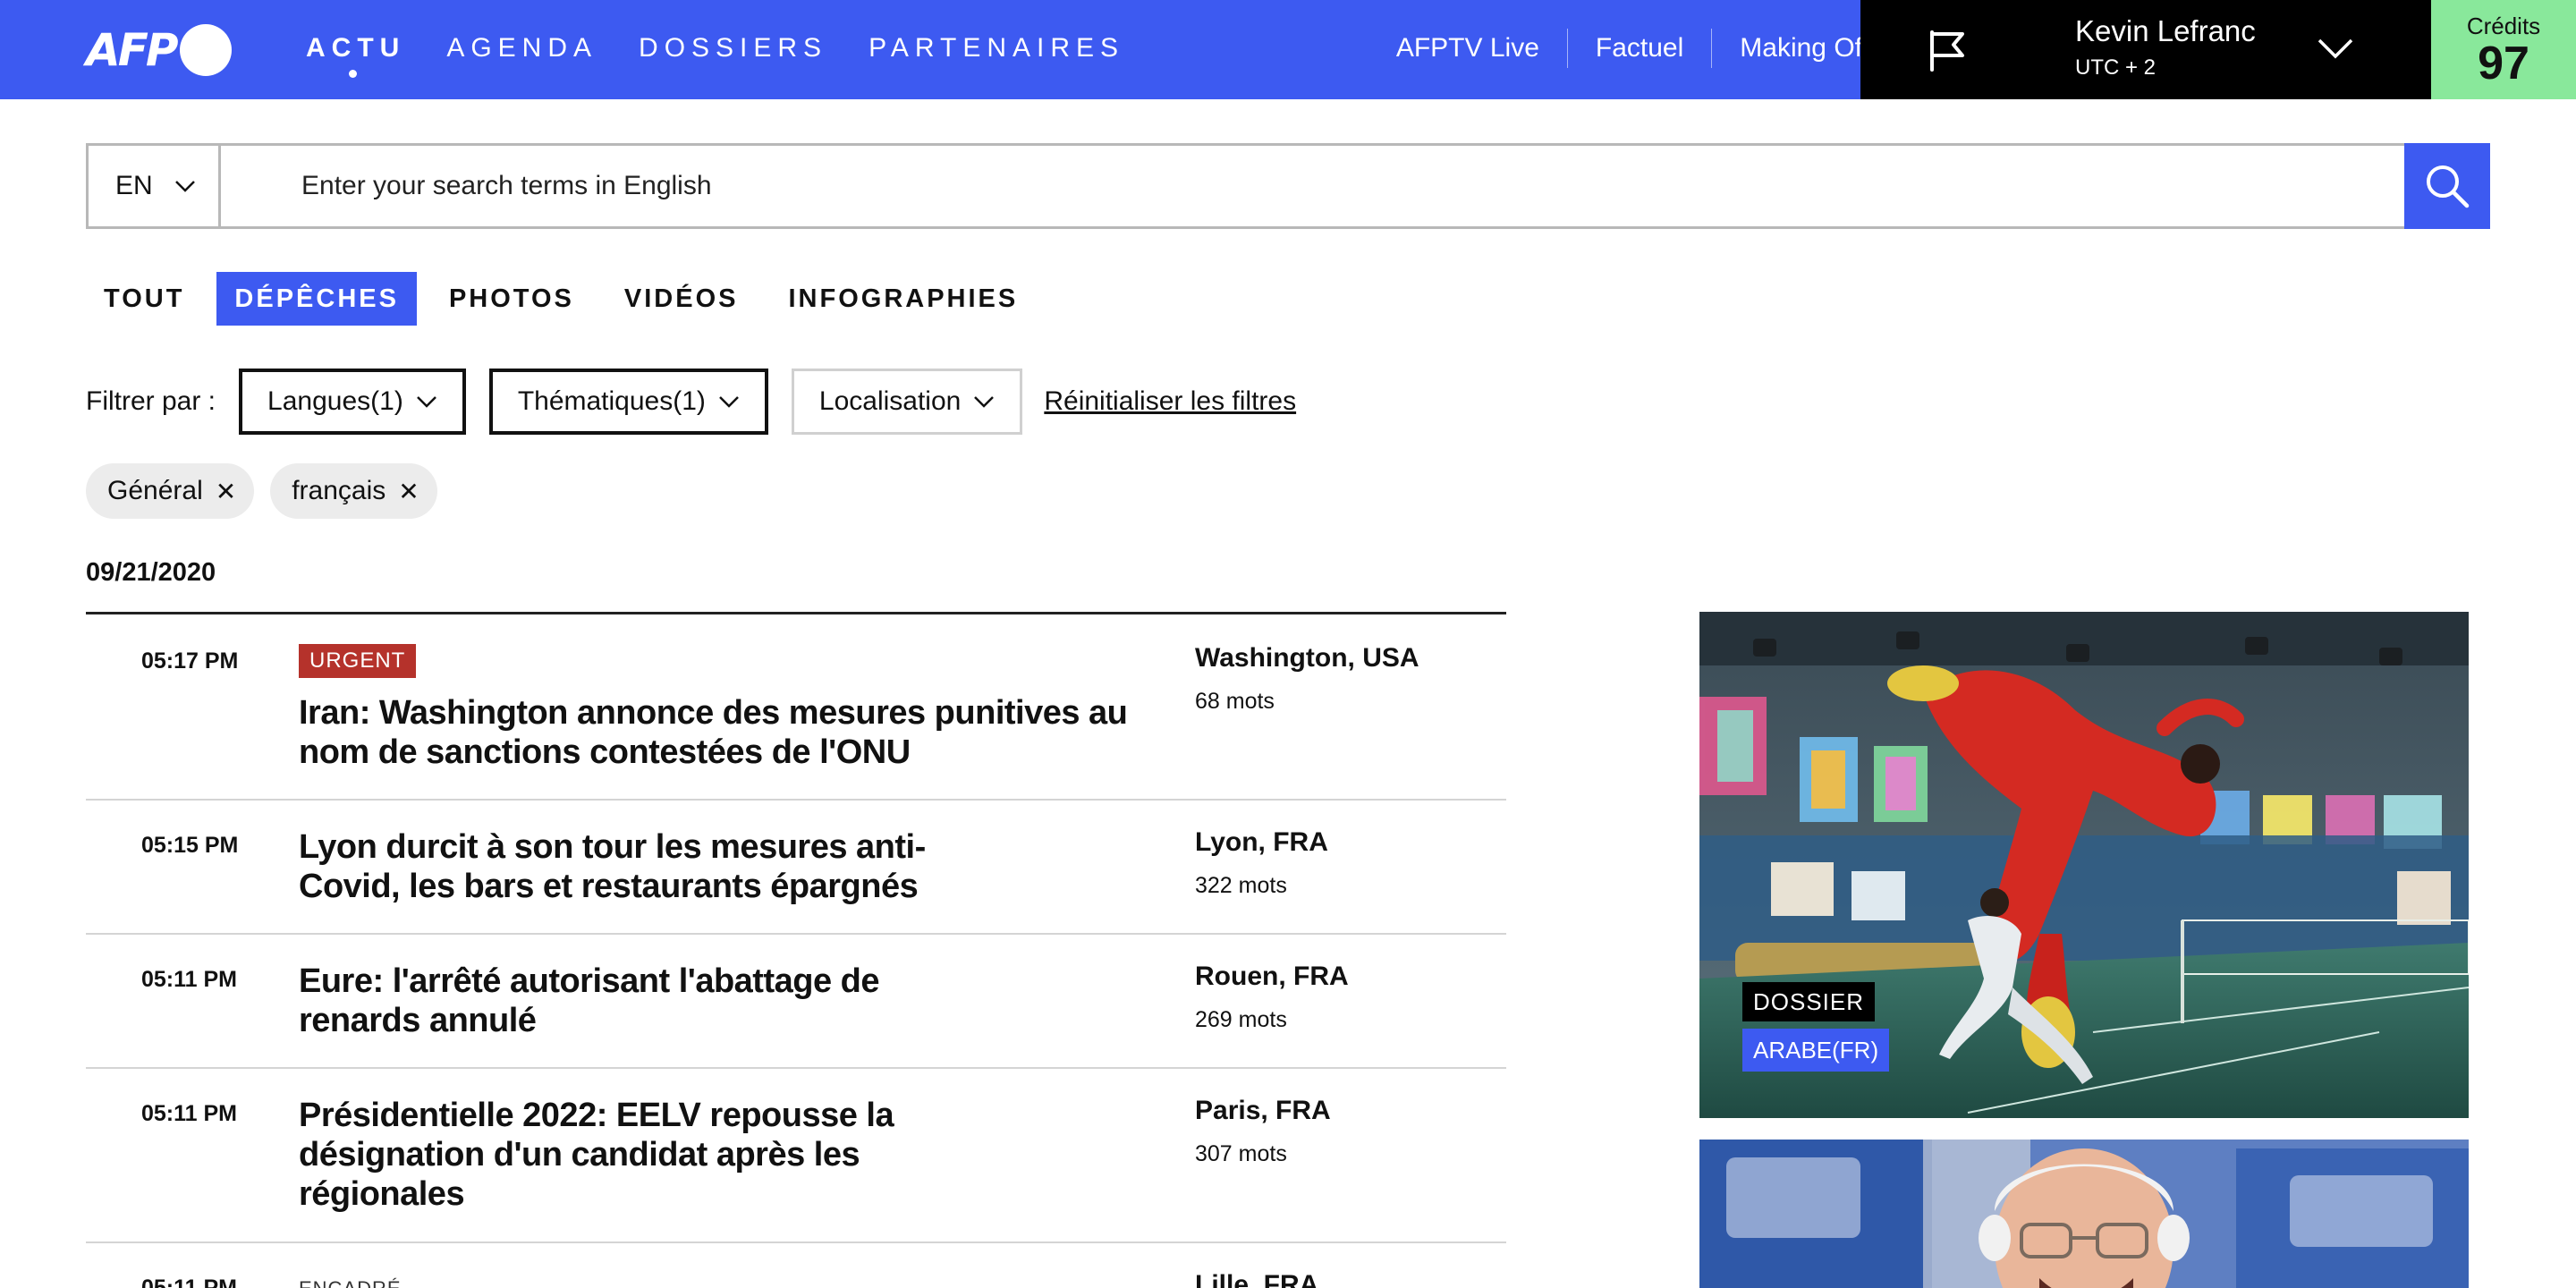  What do you see at coordinates (1235, 701) in the screenshot?
I see `item-word-count: 68 mots` at bounding box center [1235, 701].